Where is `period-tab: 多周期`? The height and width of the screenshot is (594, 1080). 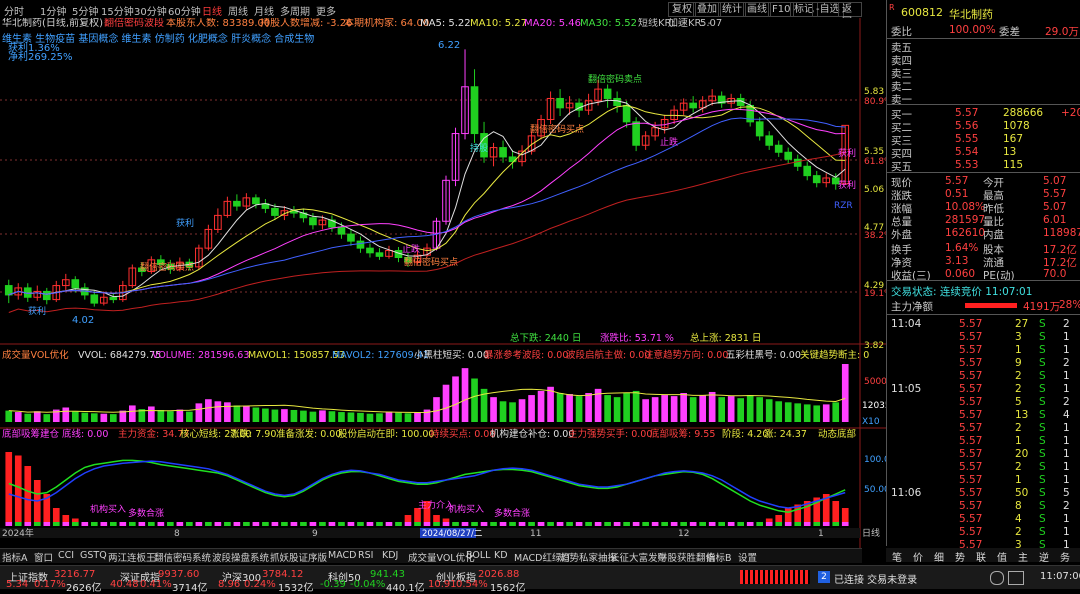 period-tab: 多周期 is located at coordinates (295, 10).